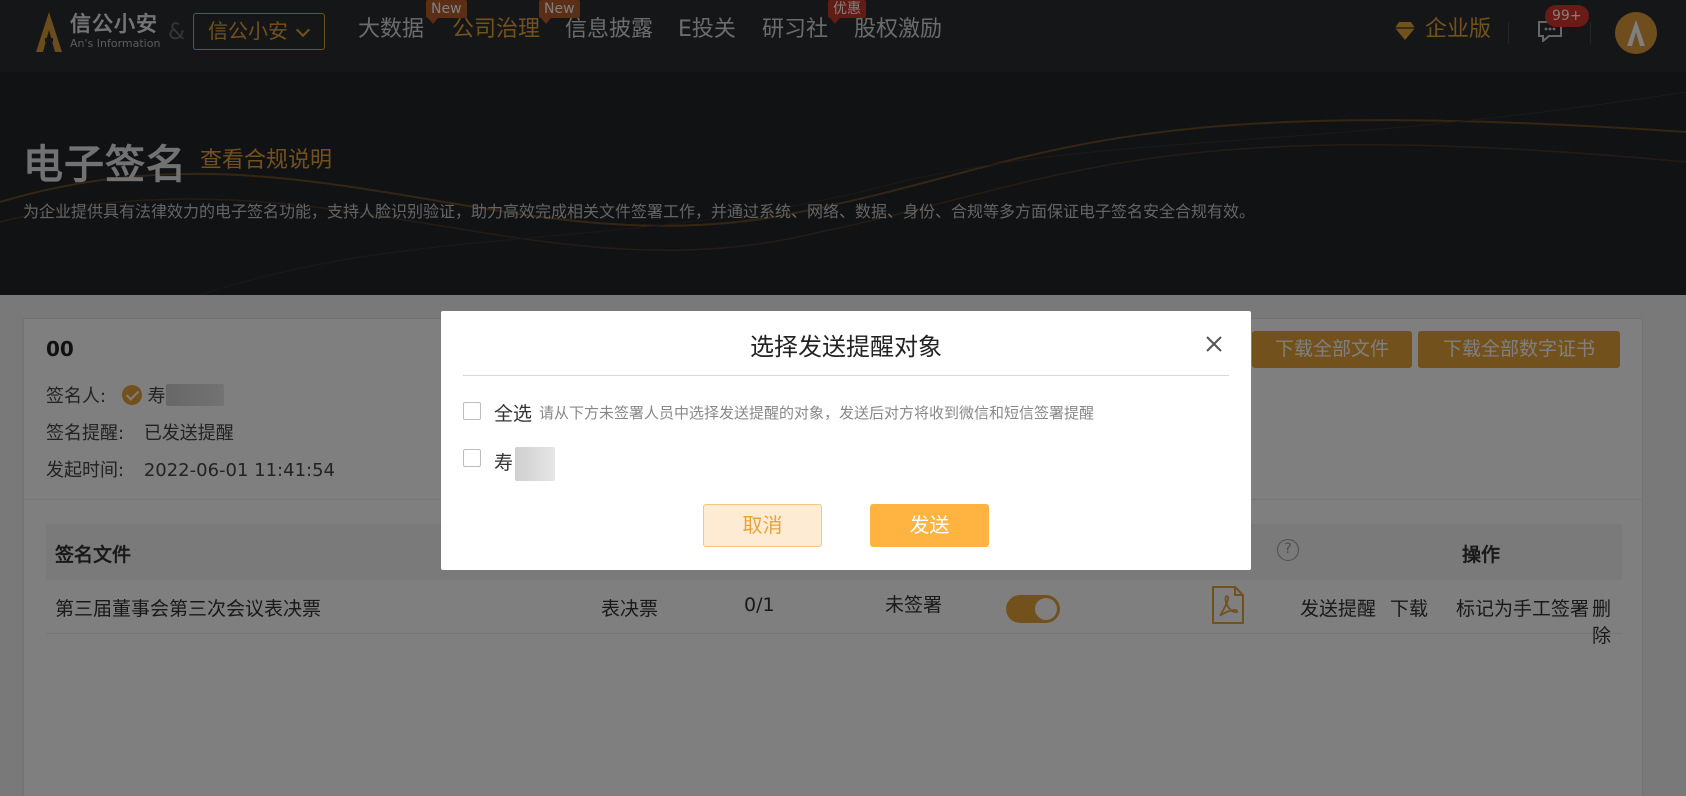 This screenshot has height=796, width=1686. Describe the element at coordinates (1214, 344) in the screenshot. I see `close-icon` at that location.